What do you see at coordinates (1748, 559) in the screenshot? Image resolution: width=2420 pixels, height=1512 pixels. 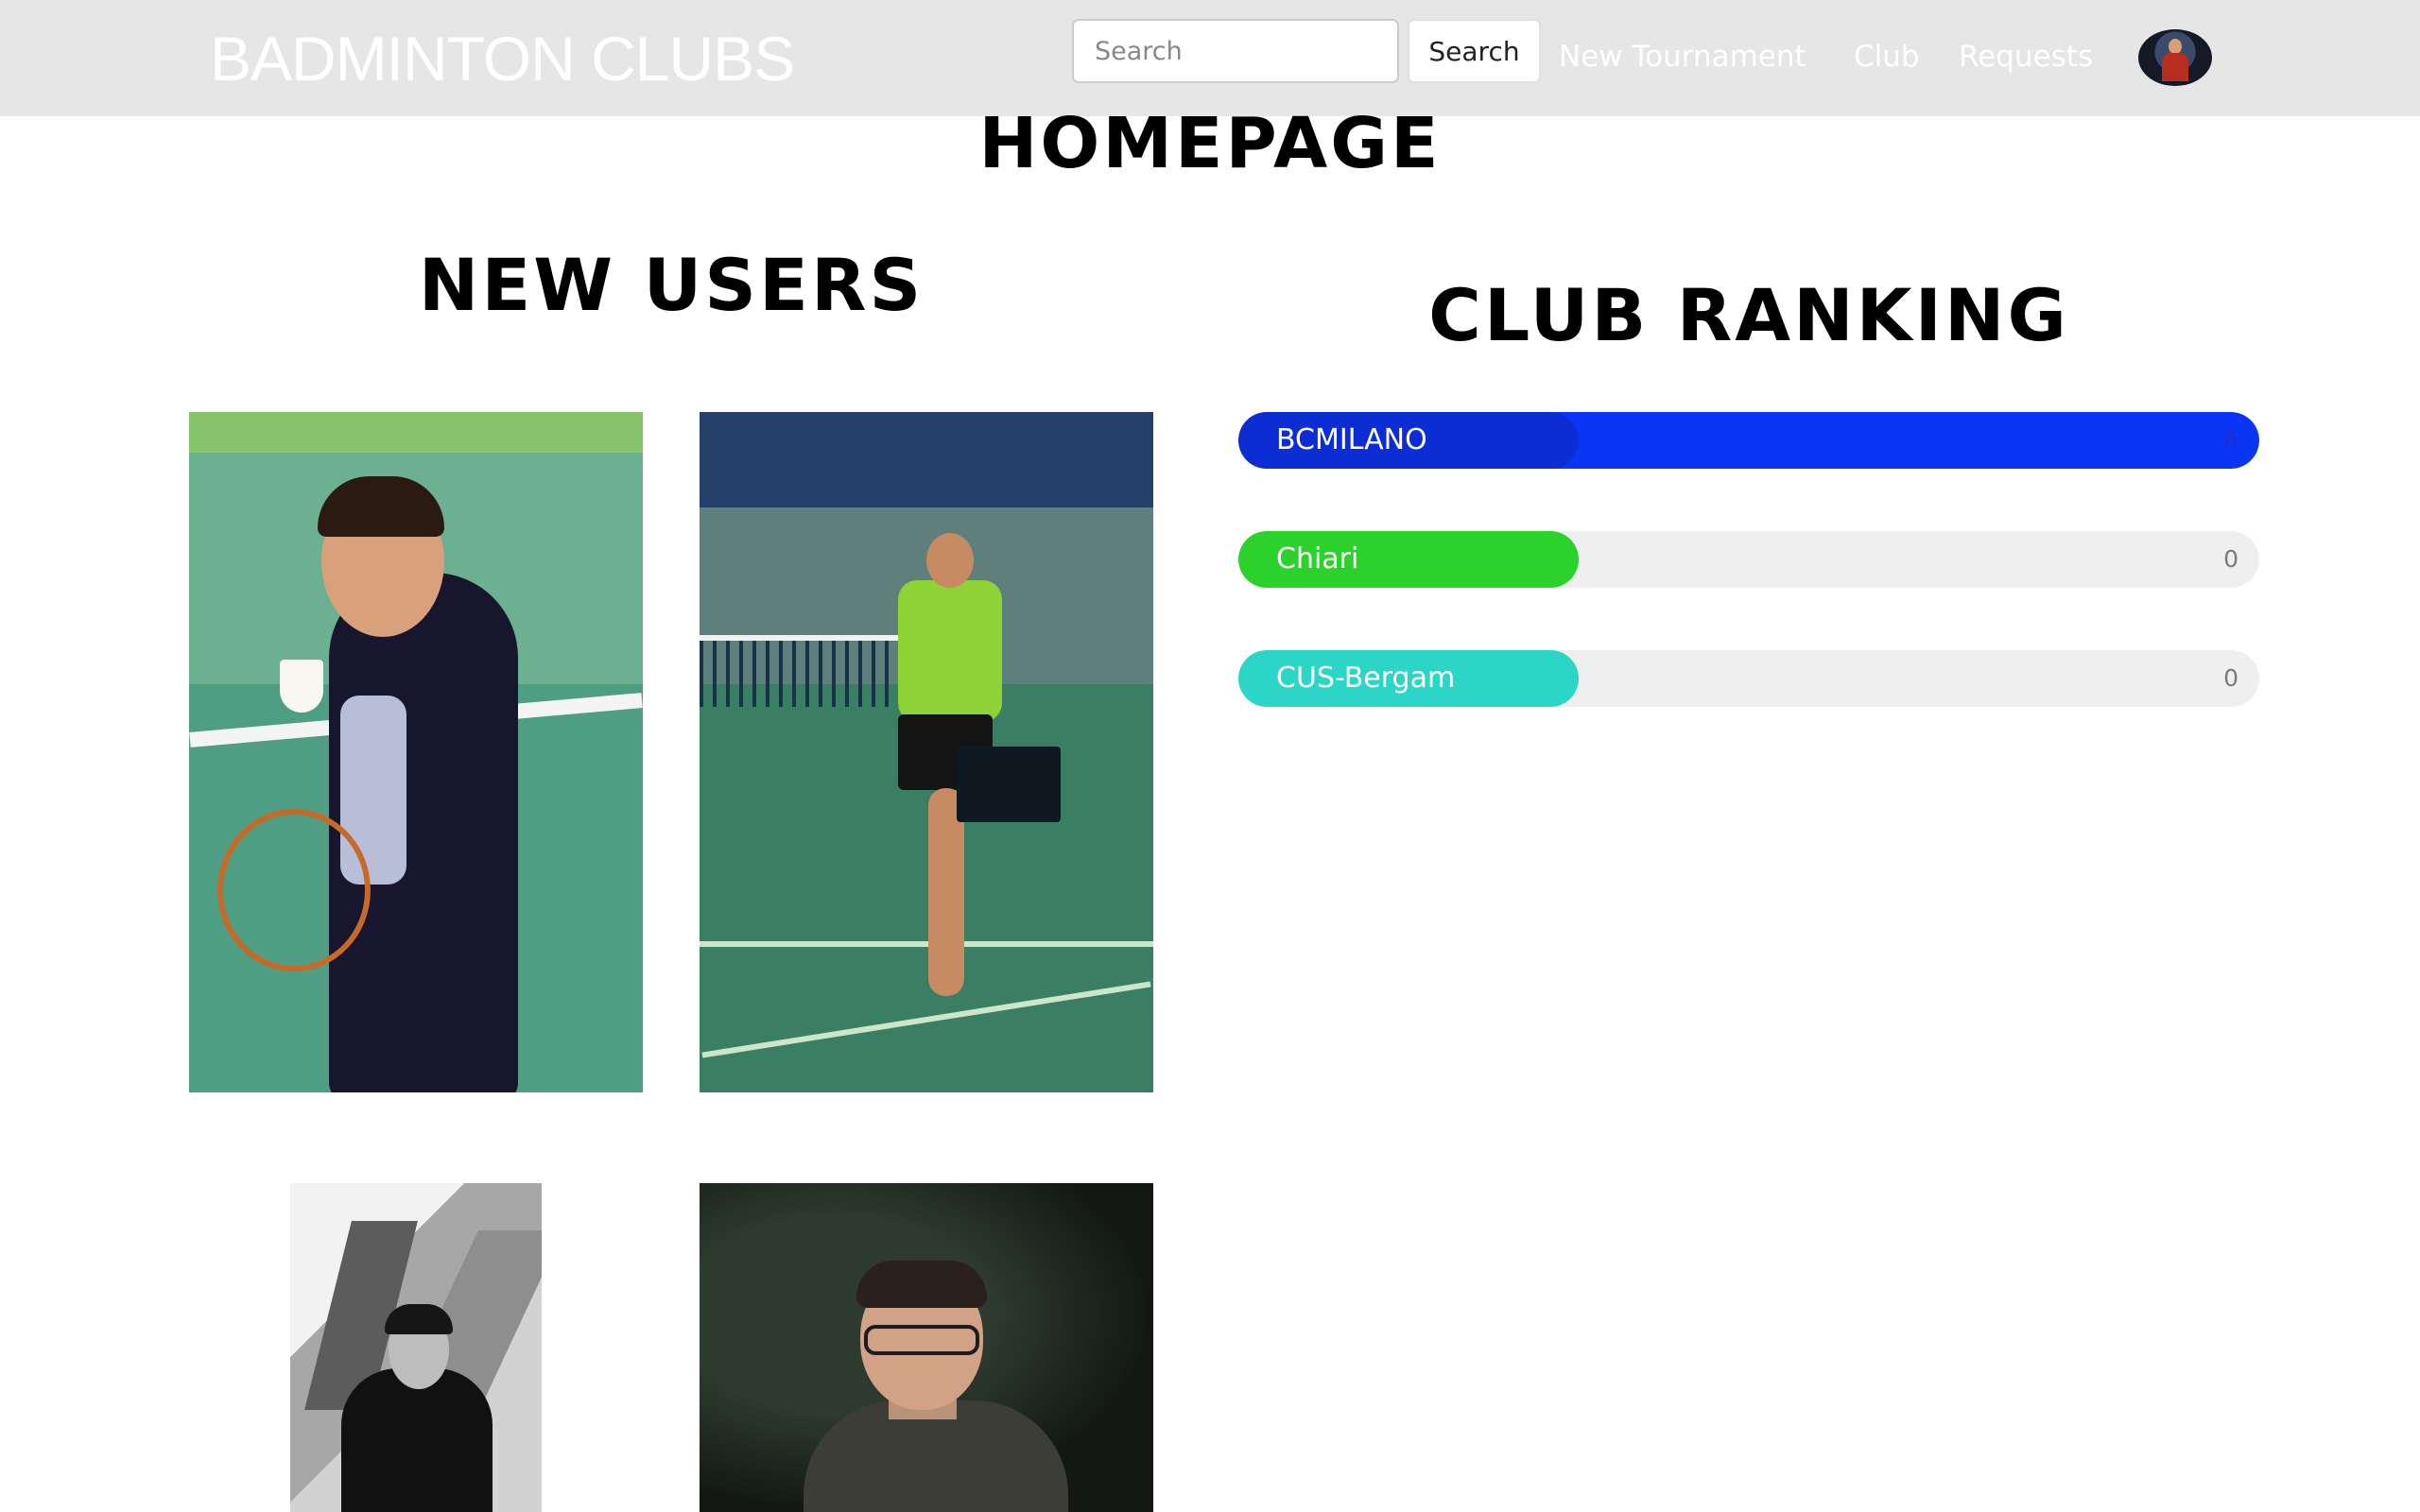 I see `ranking-row-chiari: Chiari 0` at bounding box center [1748, 559].